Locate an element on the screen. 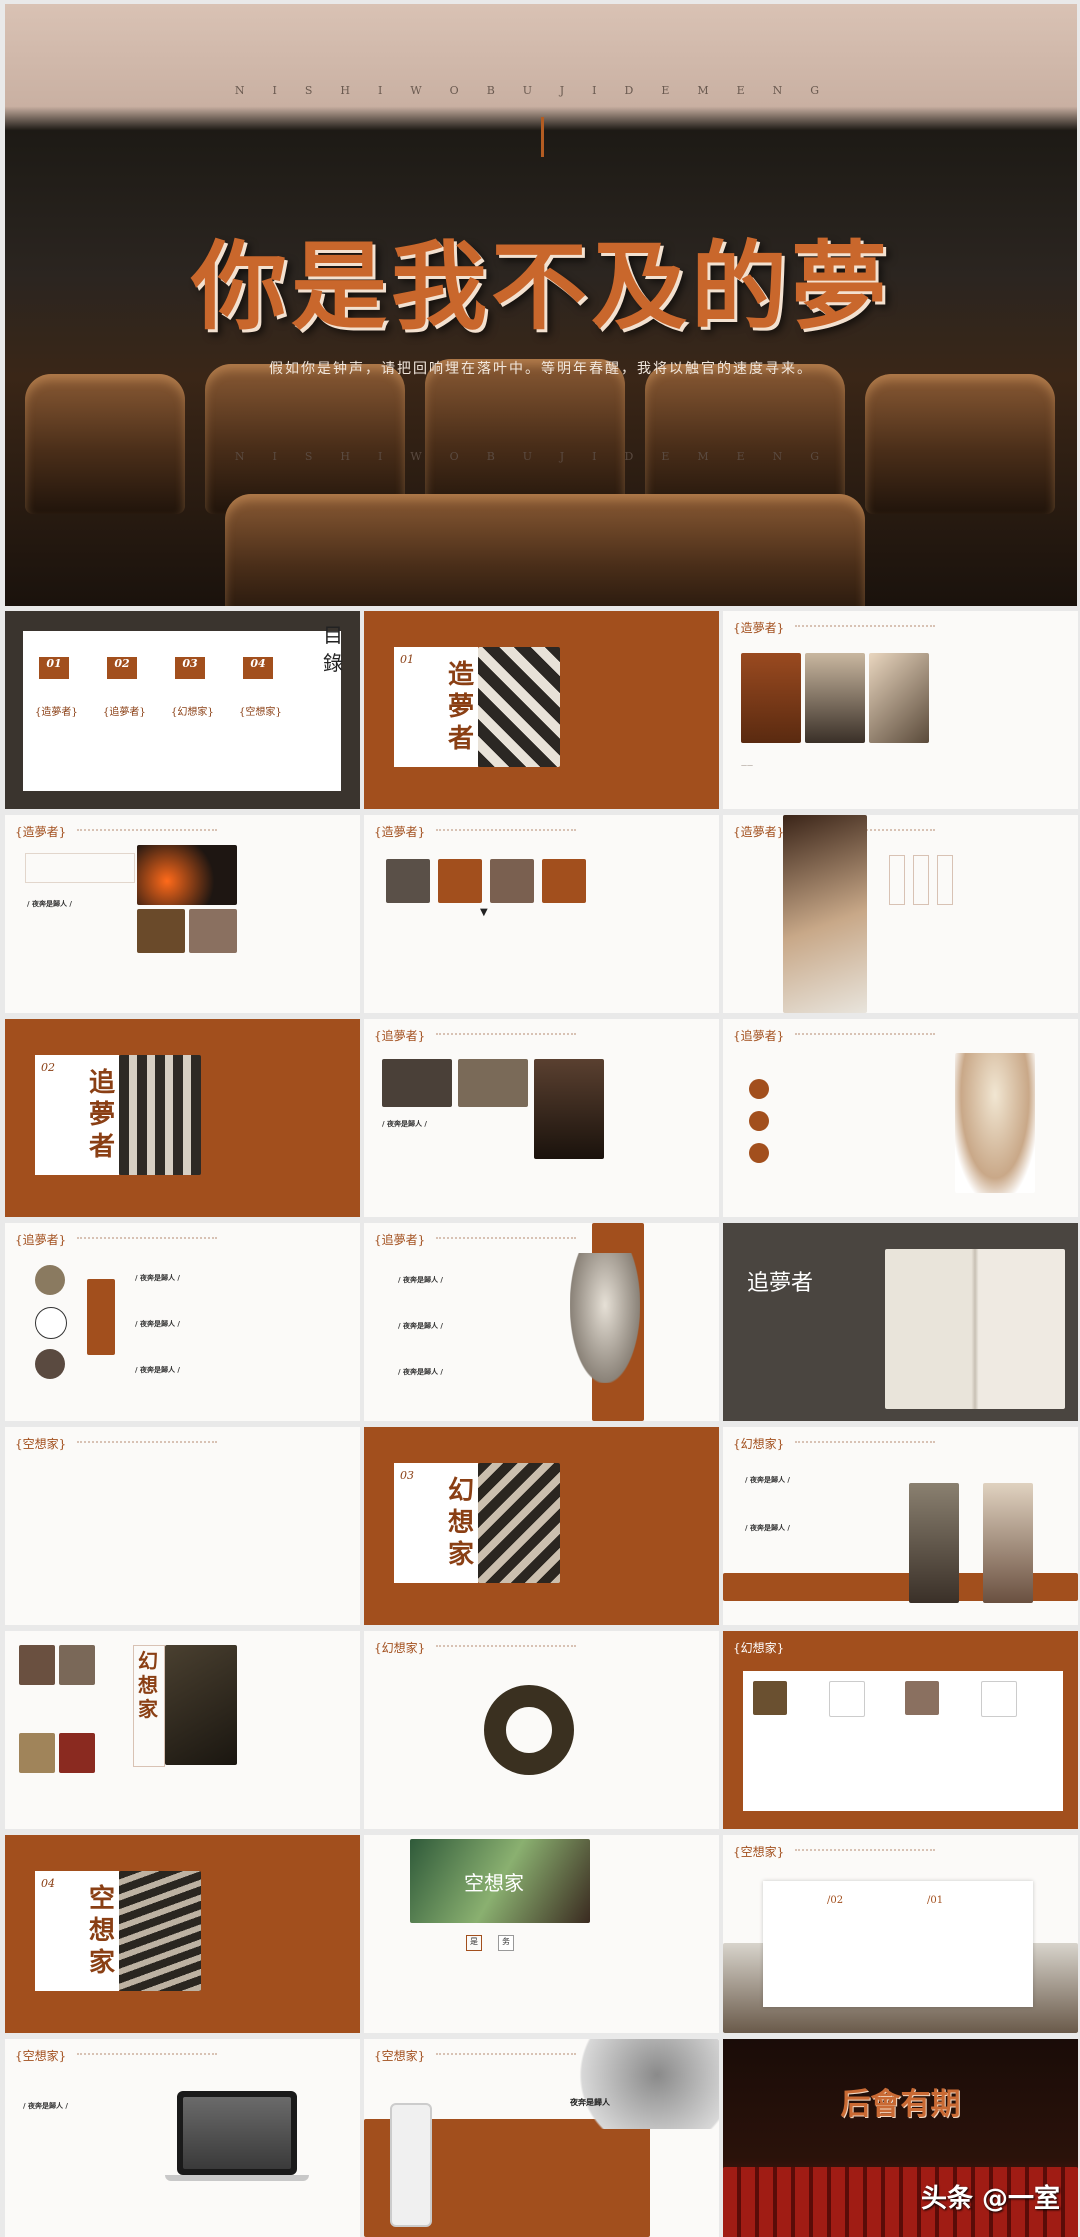 The image size is (1080, 2237). section-title: 追夢者 is located at coordinates (101, 1115).